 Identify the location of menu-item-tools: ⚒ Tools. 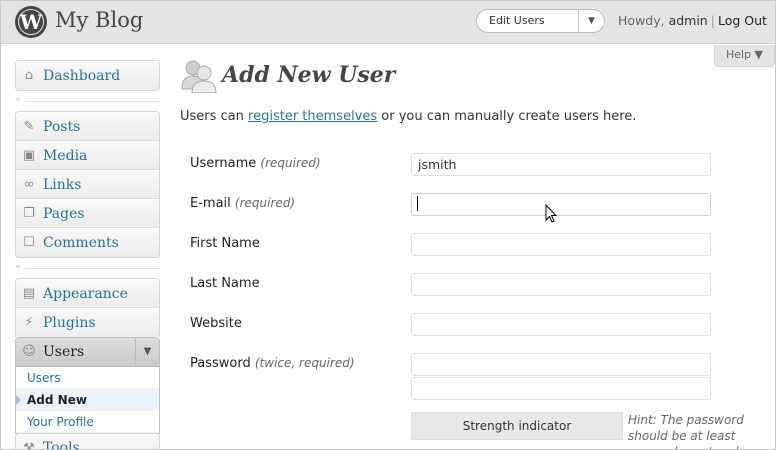
(87, 442).